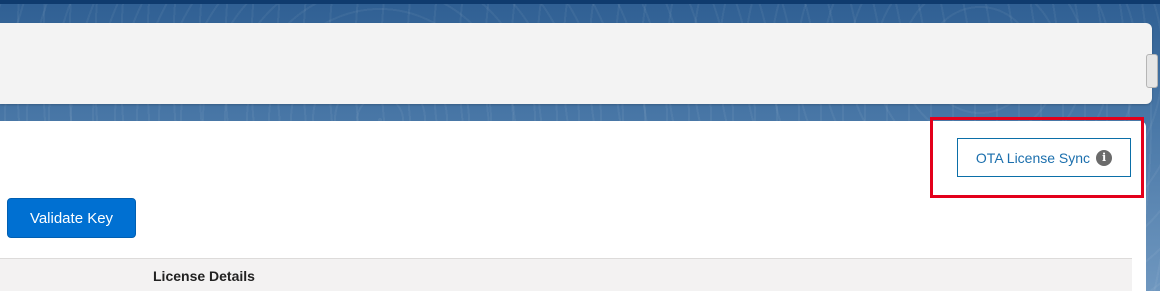 Image resolution: width=1160 pixels, height=291 pixels. I want to click on top-navigation-edge, so click(580, 2).